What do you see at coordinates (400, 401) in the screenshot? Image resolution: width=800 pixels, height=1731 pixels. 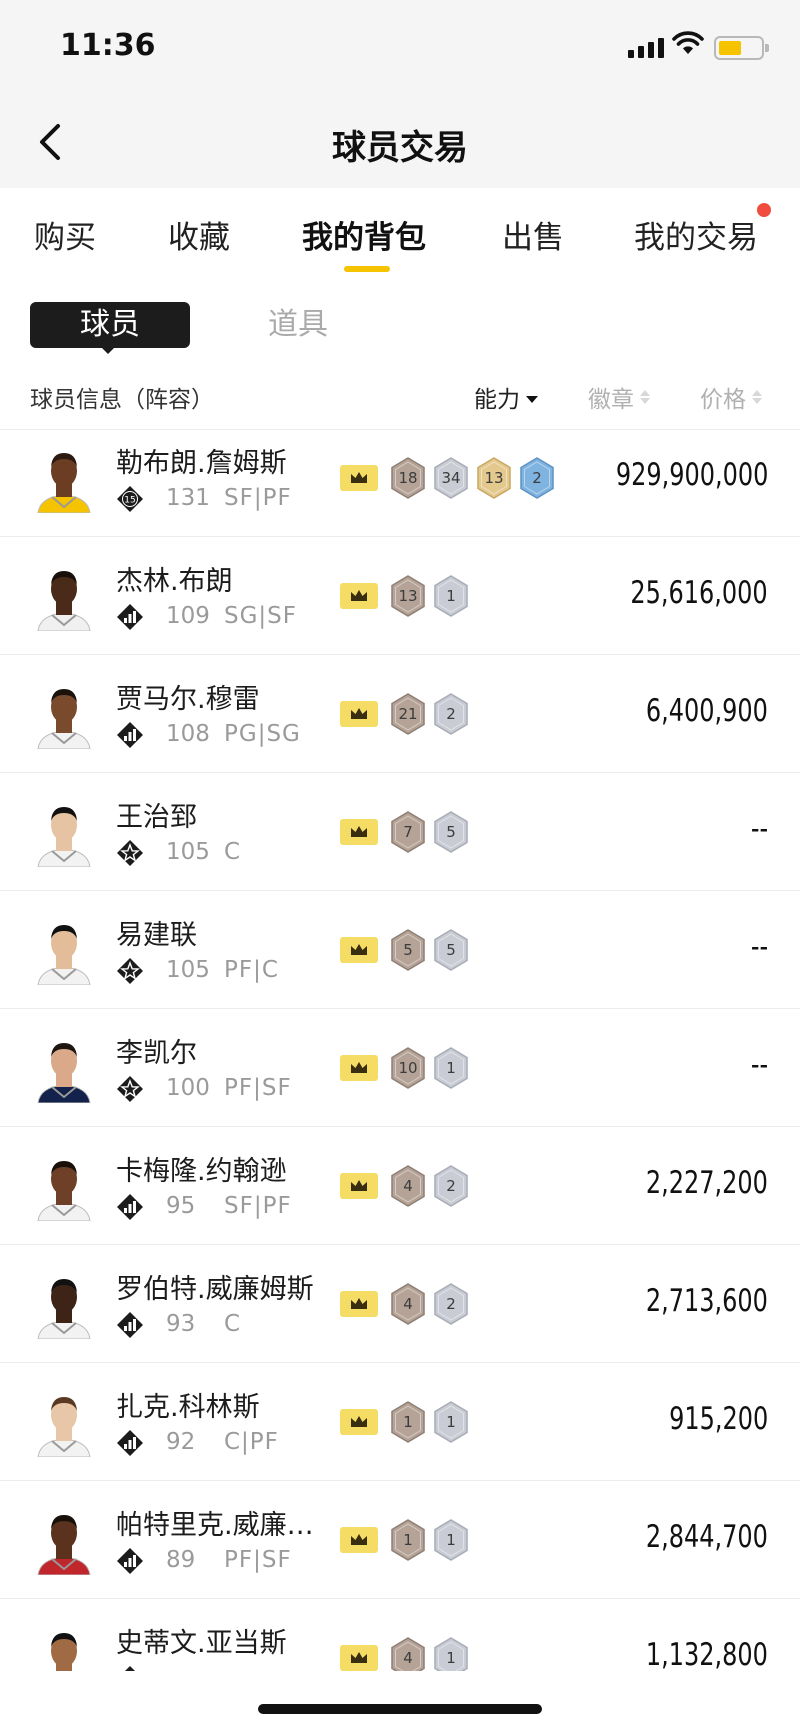 I see `column-header: 球员信息（阵容） 能力 徽章 价格` at bounding box center [400, 401].